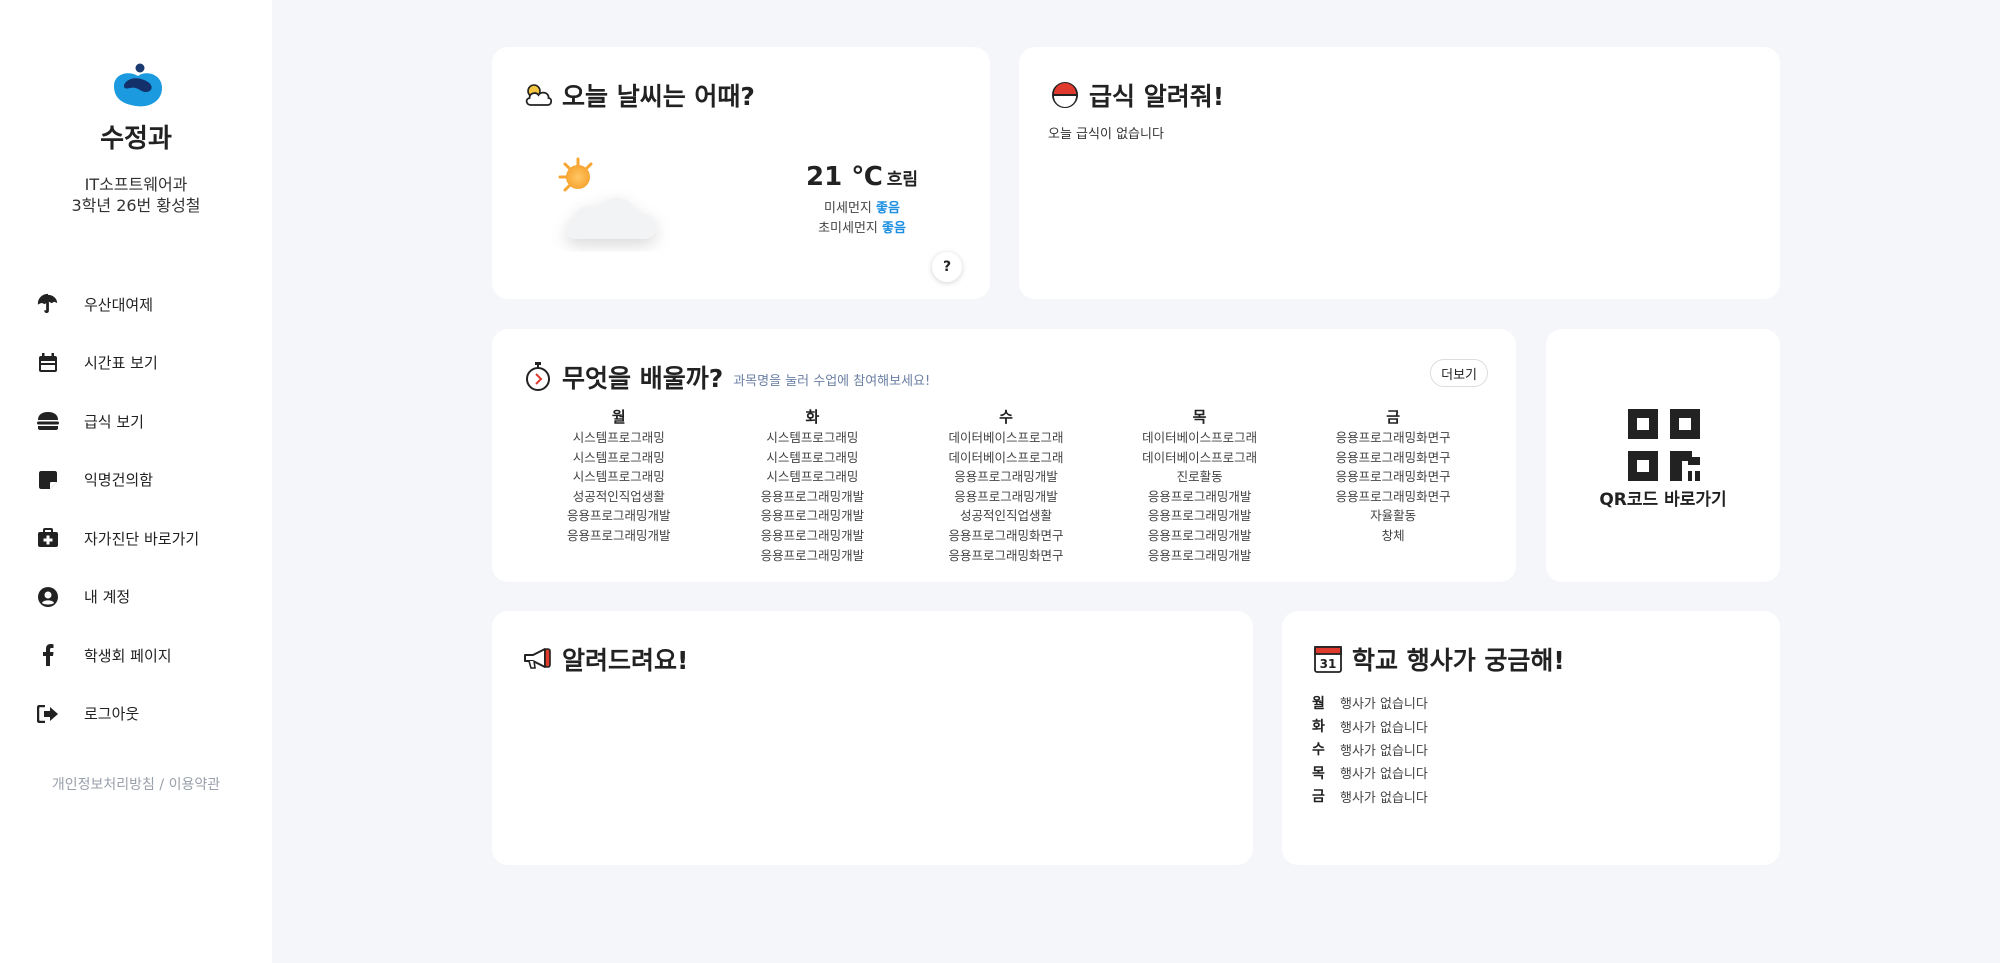  I want to click on facebook-icon, so click(48, 655).